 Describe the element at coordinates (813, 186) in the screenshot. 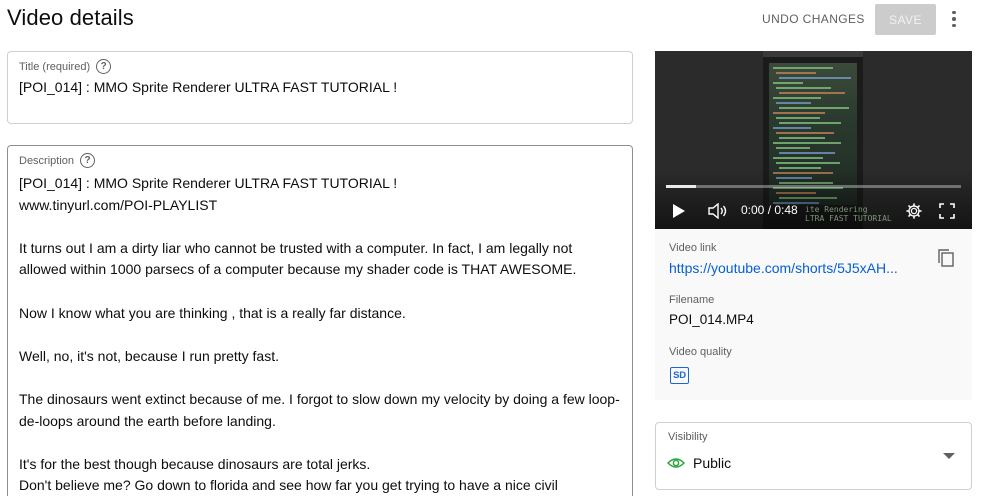

I see `progress-bar` at that location.